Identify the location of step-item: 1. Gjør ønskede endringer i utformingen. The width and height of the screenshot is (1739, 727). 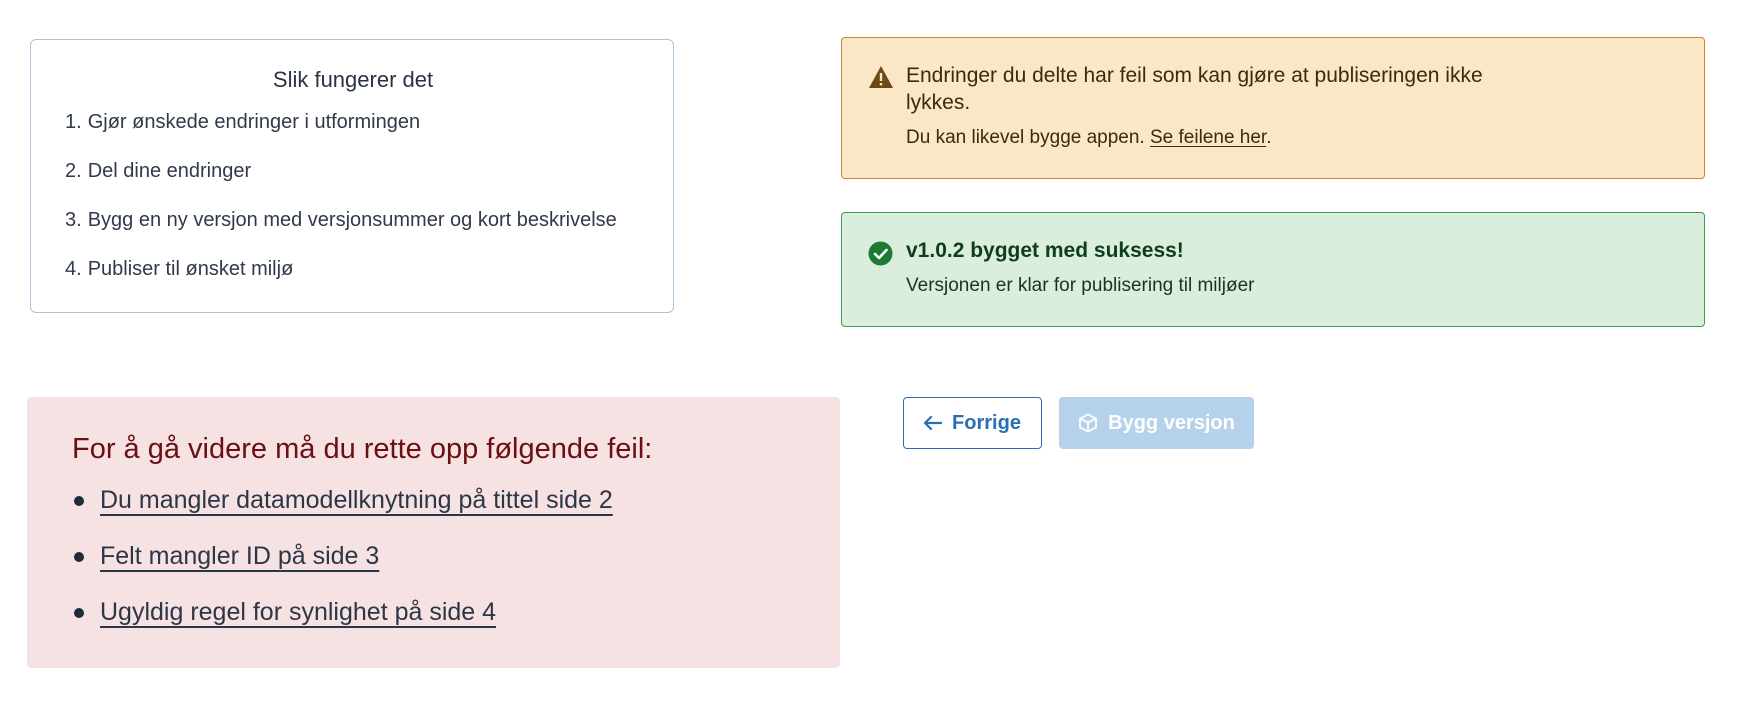
(369, 122).